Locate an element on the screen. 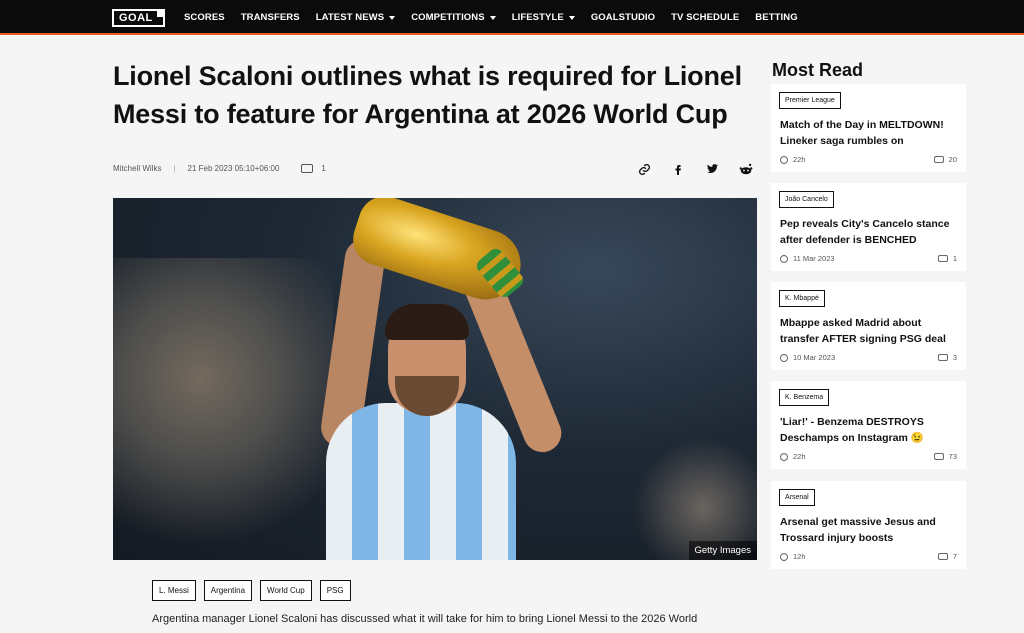  tag-chip: World Cup is located at coordinates (286, 590).